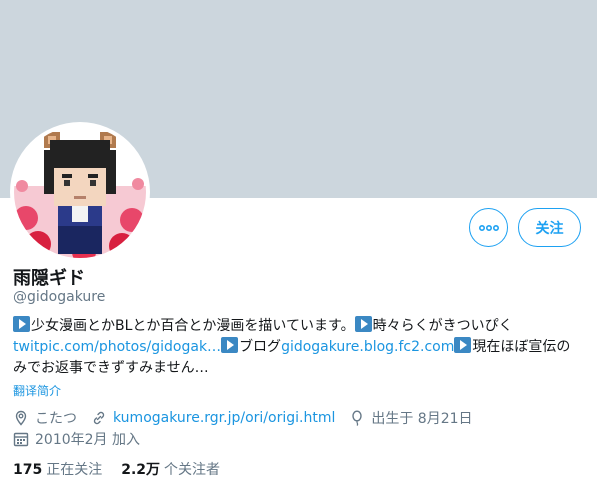 This screenshot has height=483, width=597. I want to click on translate-bio-link: 翻译简介, so click(37, 390).